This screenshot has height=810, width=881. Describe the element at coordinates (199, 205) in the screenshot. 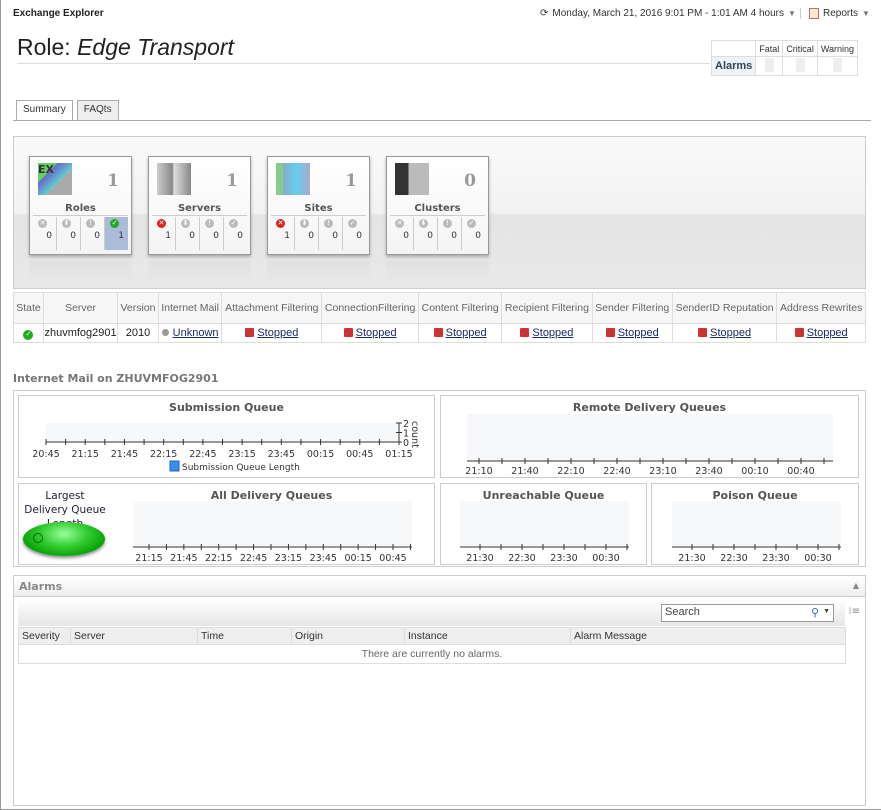

I see `tile-servers: 1 Servers ✕ 1 ⬇ 0! 0 ✓ 0` at that location.